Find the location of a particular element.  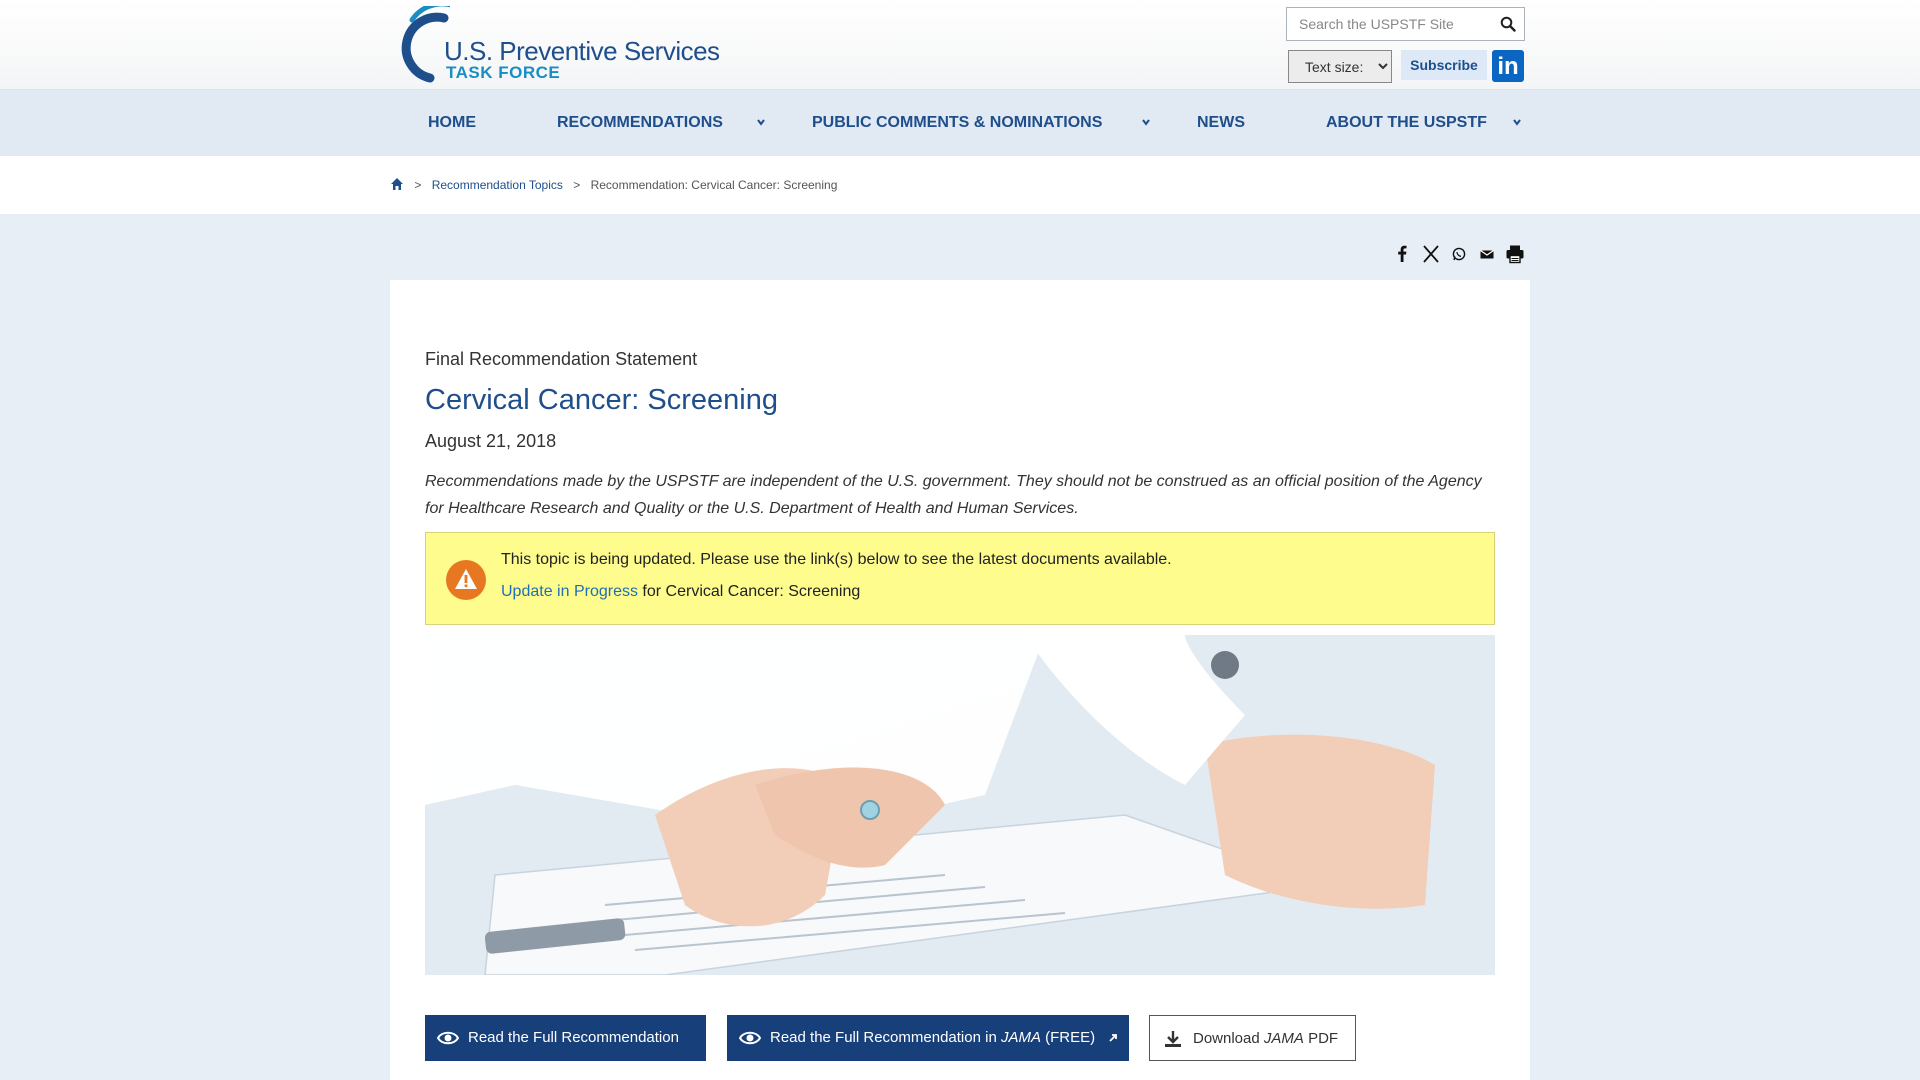

nav-item-home: HOME is located at coordinates (452, 123).